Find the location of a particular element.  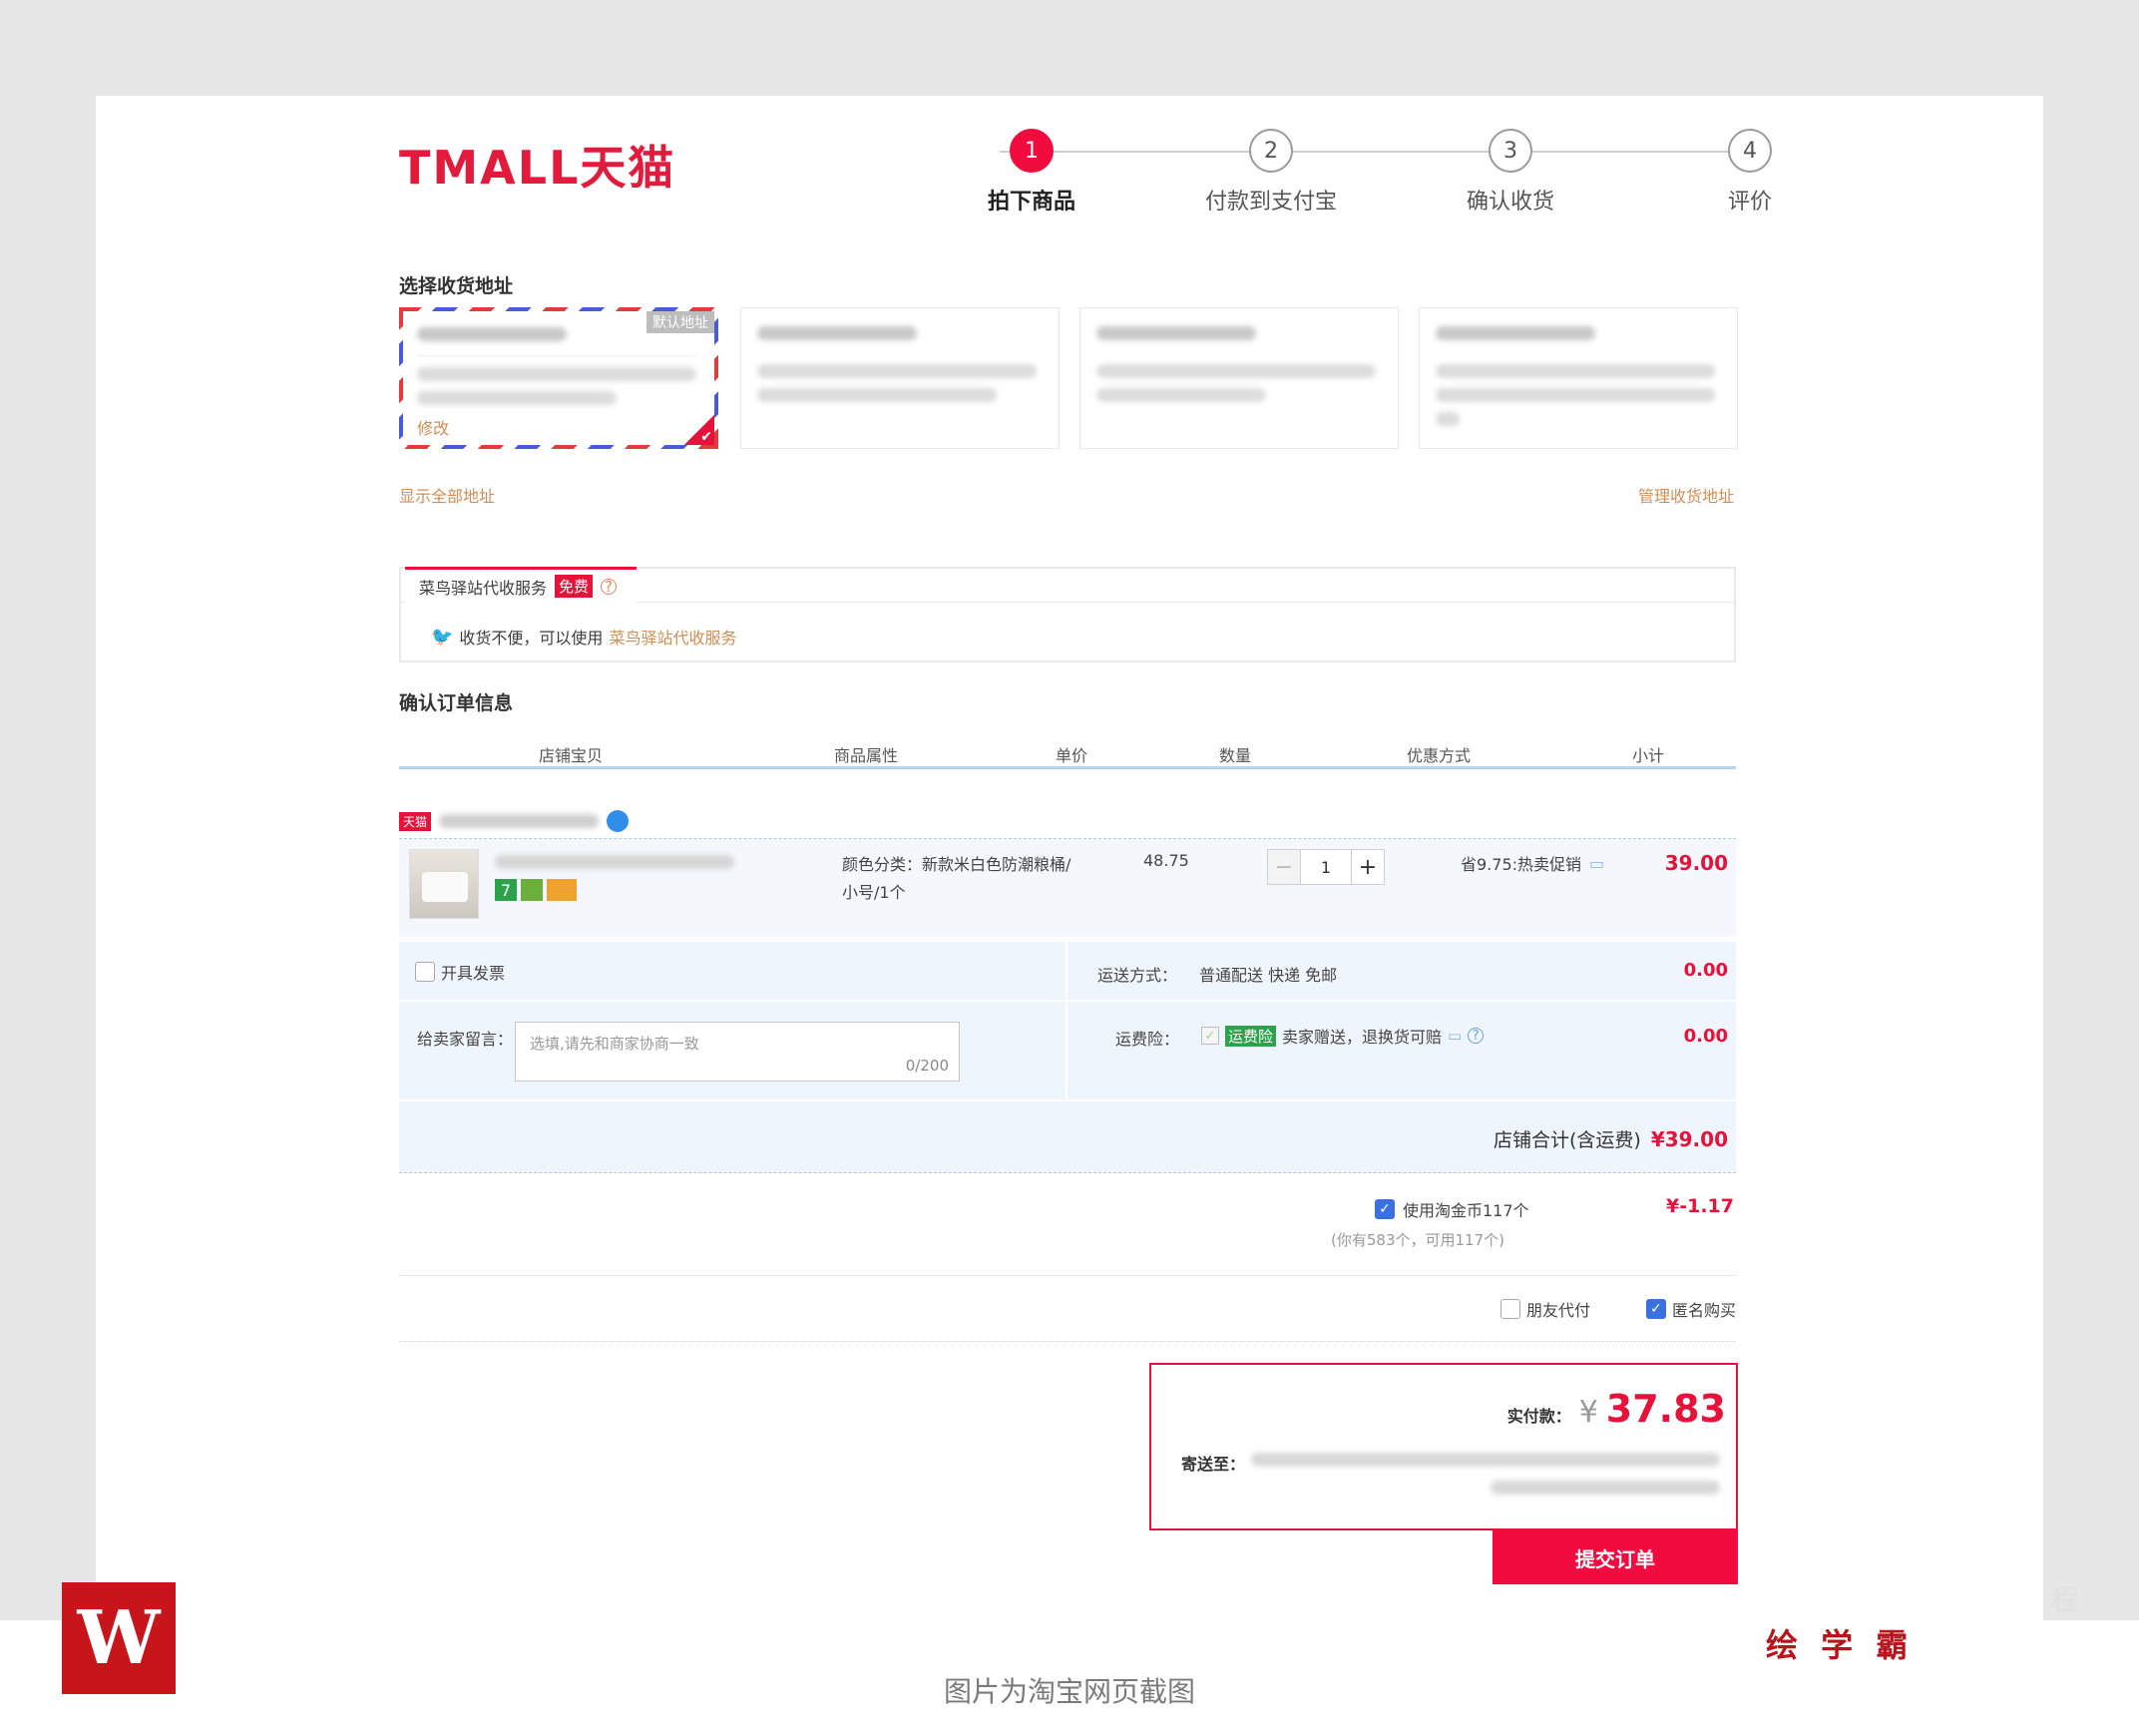

friend-pay-label: 朋友代付 is located at coordinates (1558, 1310).